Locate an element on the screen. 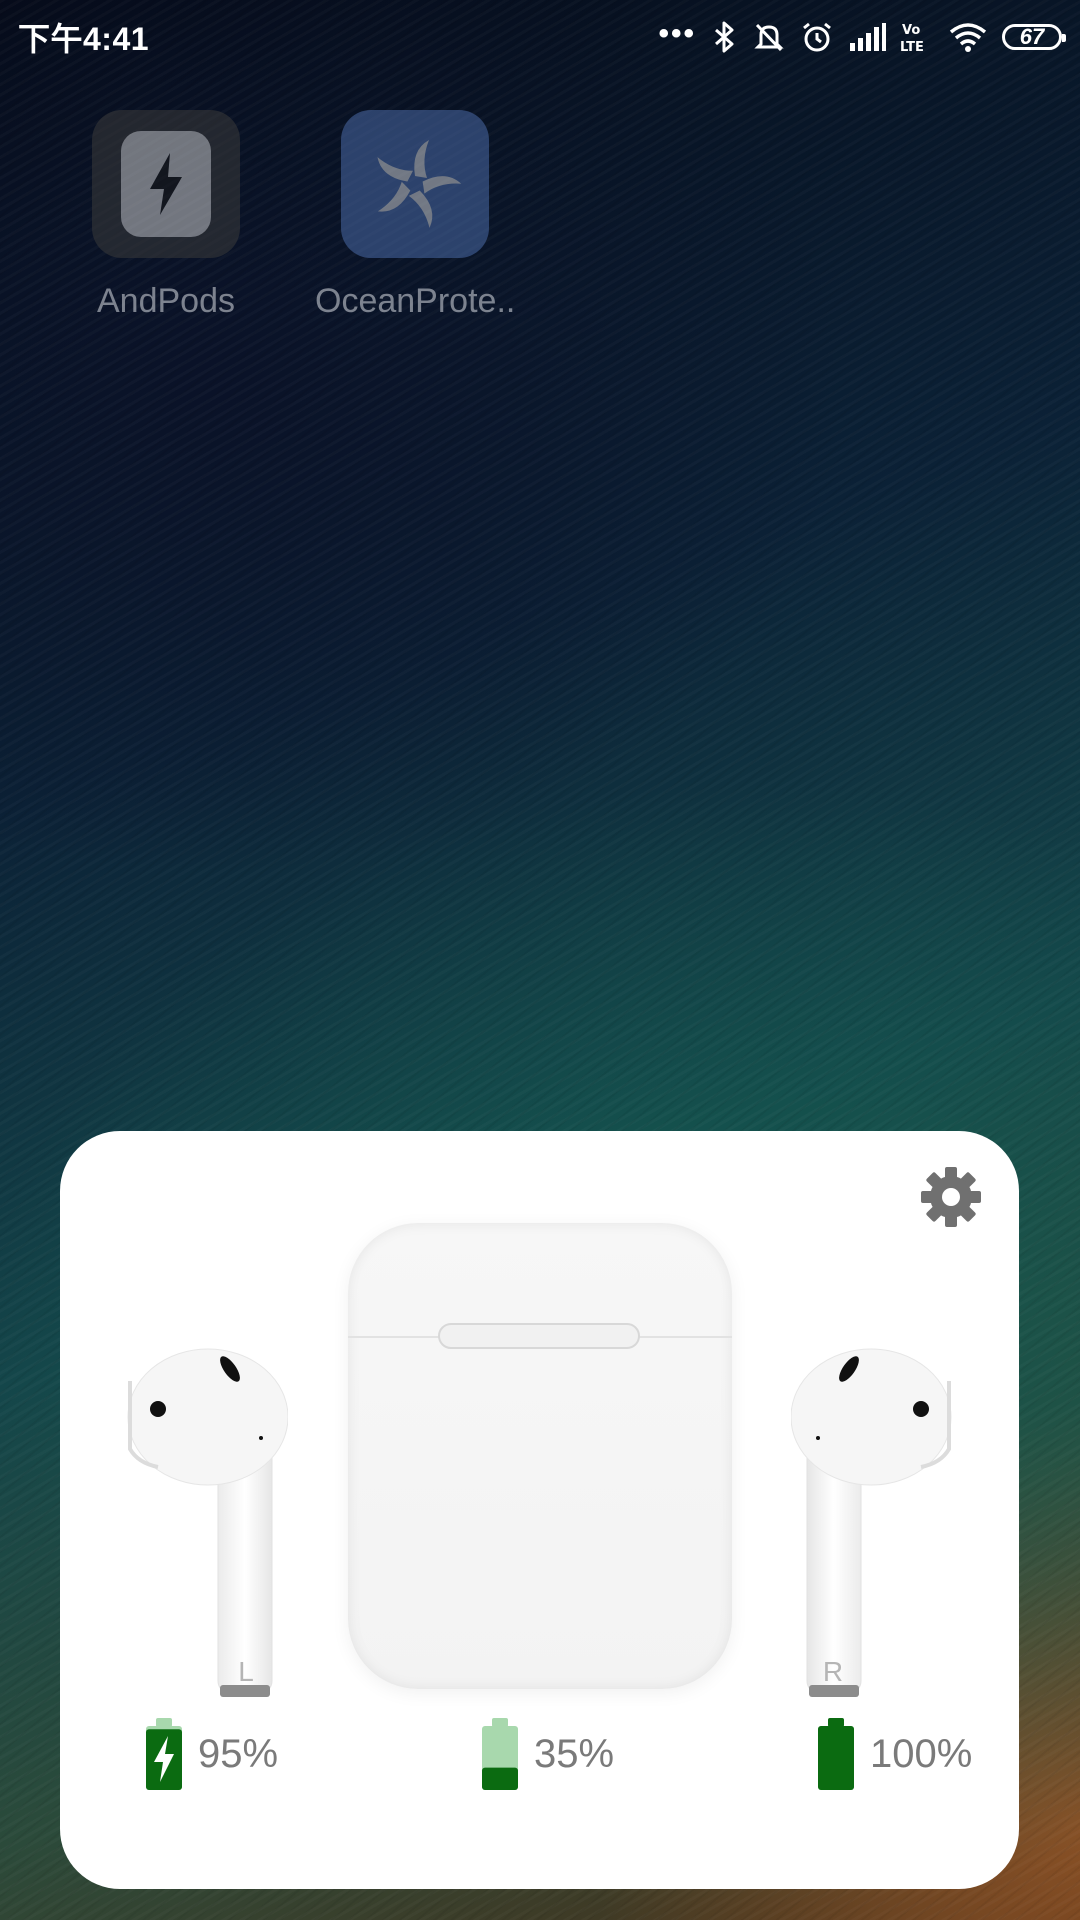  oceanprotect-app-icon is located at coordinates (415, 184).